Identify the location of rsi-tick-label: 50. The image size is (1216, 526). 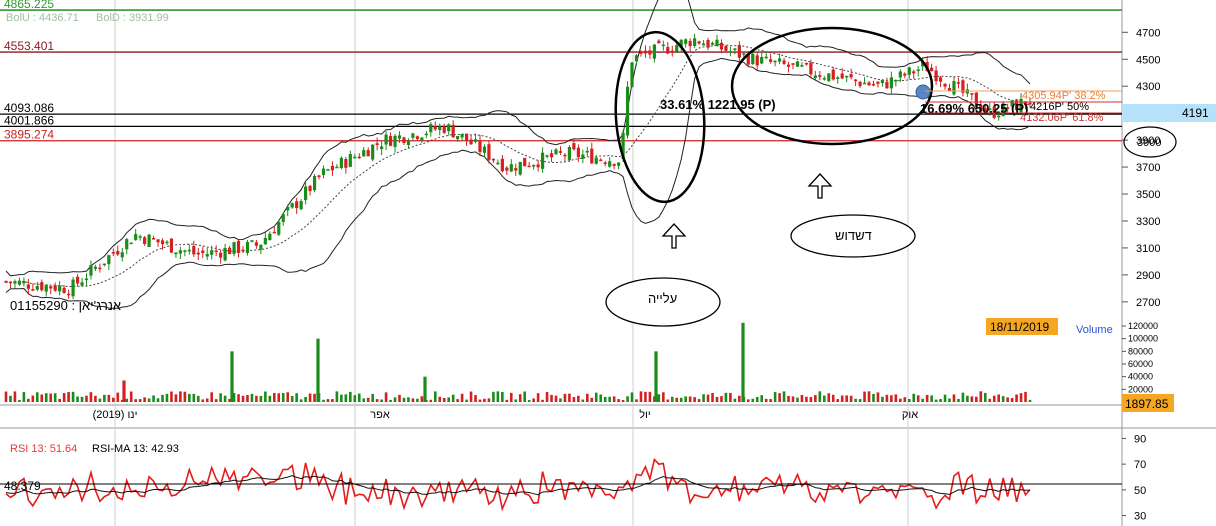
(1140, 491).